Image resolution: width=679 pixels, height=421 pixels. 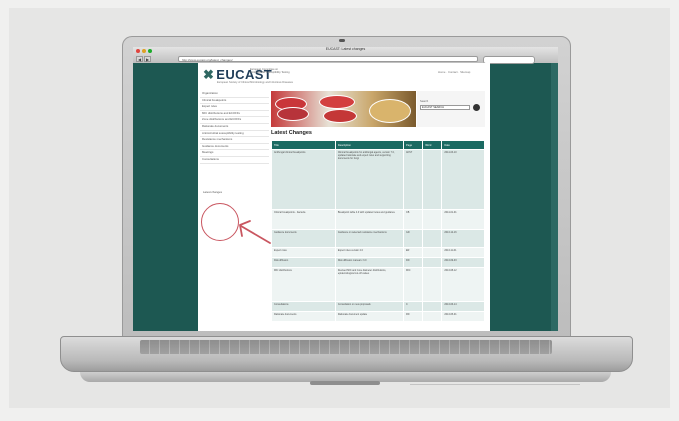 I want to click on row-date: 2013-11-01, so click(x=463, y=252).